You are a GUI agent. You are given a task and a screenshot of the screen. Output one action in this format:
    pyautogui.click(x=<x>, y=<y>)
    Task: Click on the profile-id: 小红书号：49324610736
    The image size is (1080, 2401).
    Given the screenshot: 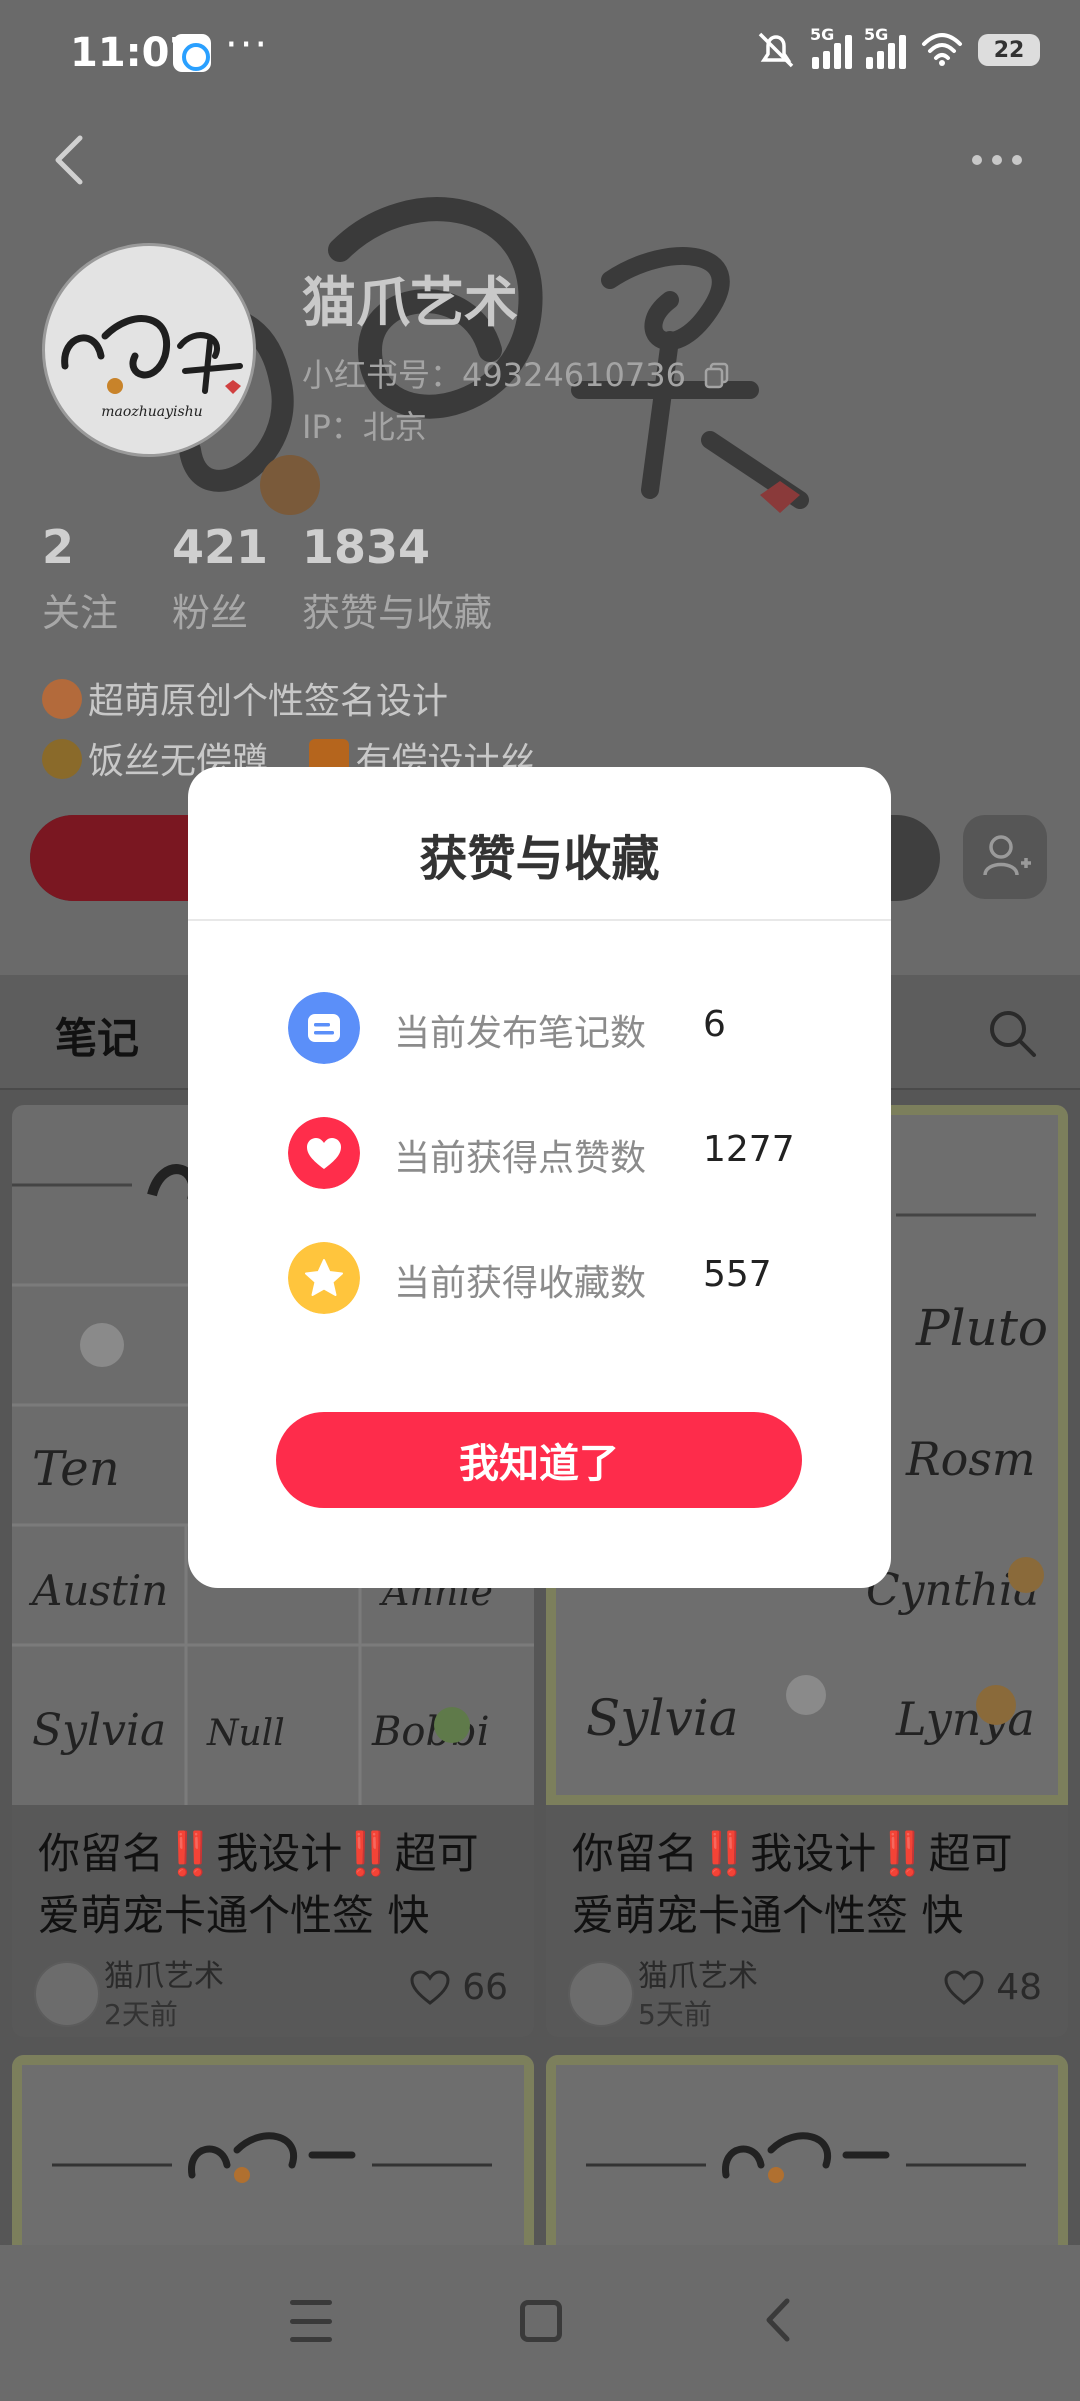 What is the action you would take?
    pyautogui.click(x=517, y=373)
    